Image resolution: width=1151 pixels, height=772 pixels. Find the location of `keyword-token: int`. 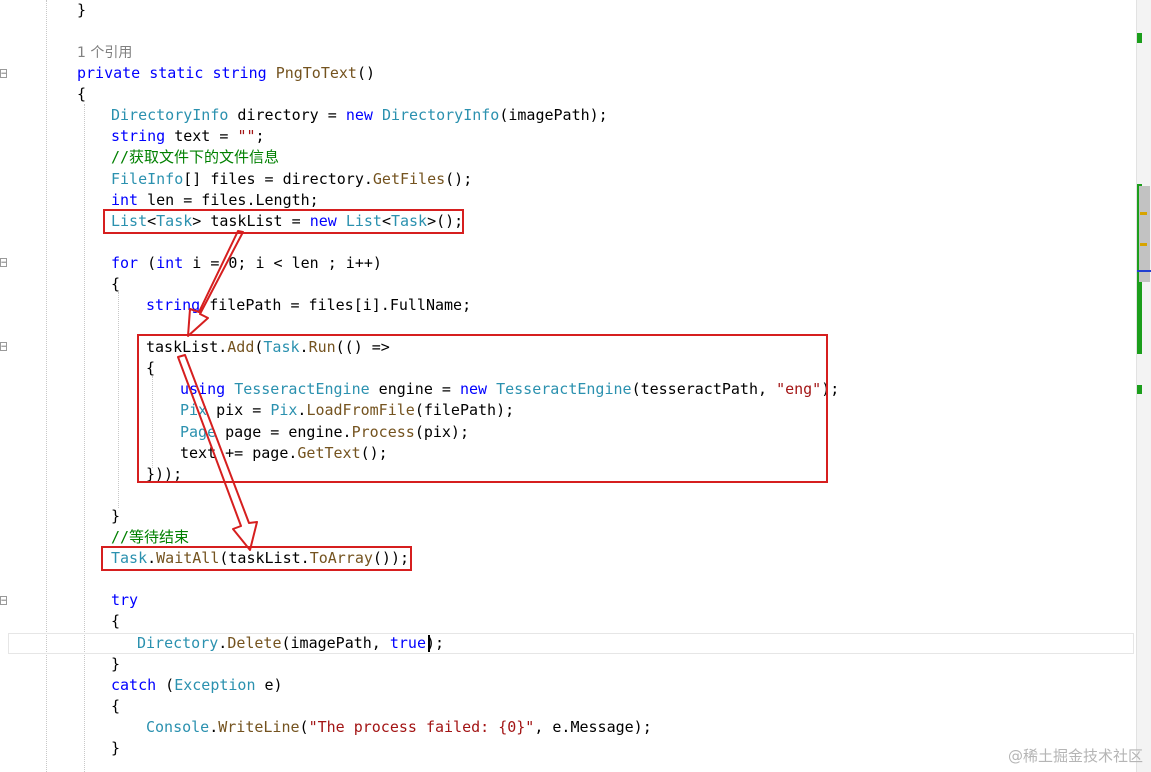

keyword-token: int is located at coordinates (170, 263).